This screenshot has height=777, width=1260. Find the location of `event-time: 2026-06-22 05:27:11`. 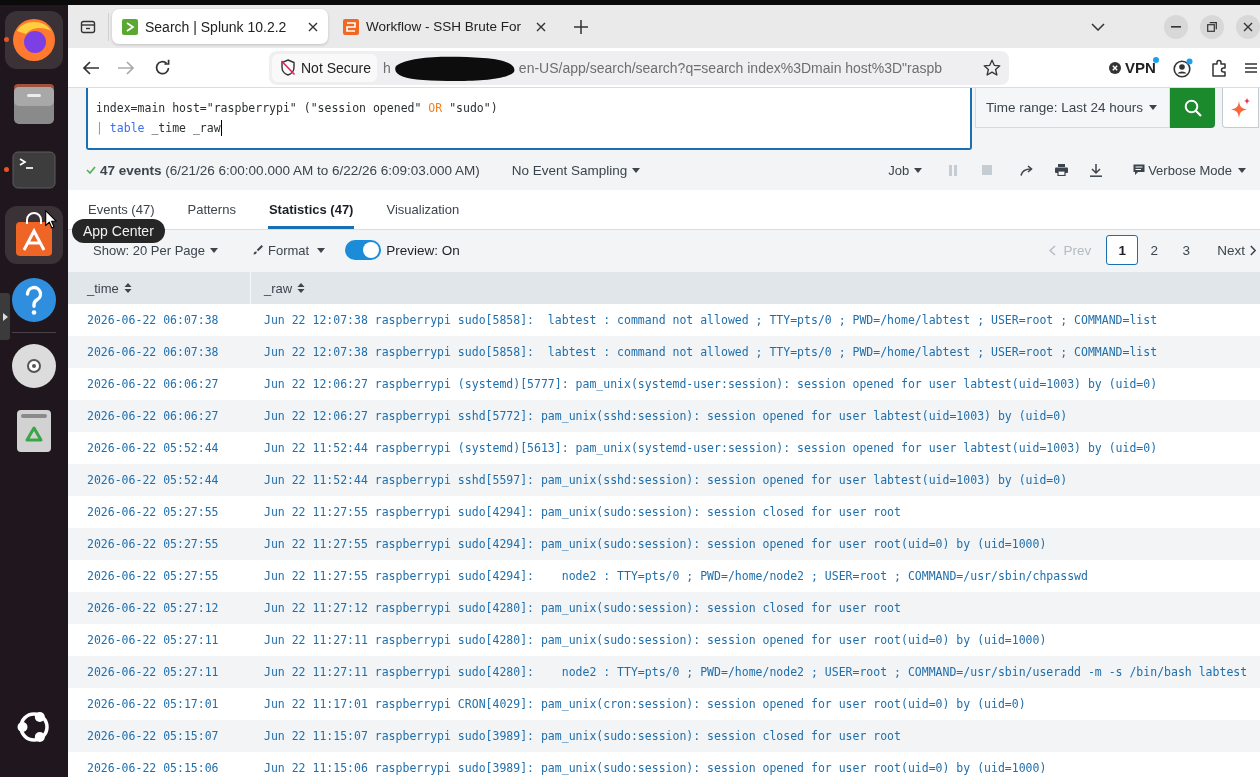

event-time: 2026-06-22 05:27:11 is located at coordinates (153, 640).